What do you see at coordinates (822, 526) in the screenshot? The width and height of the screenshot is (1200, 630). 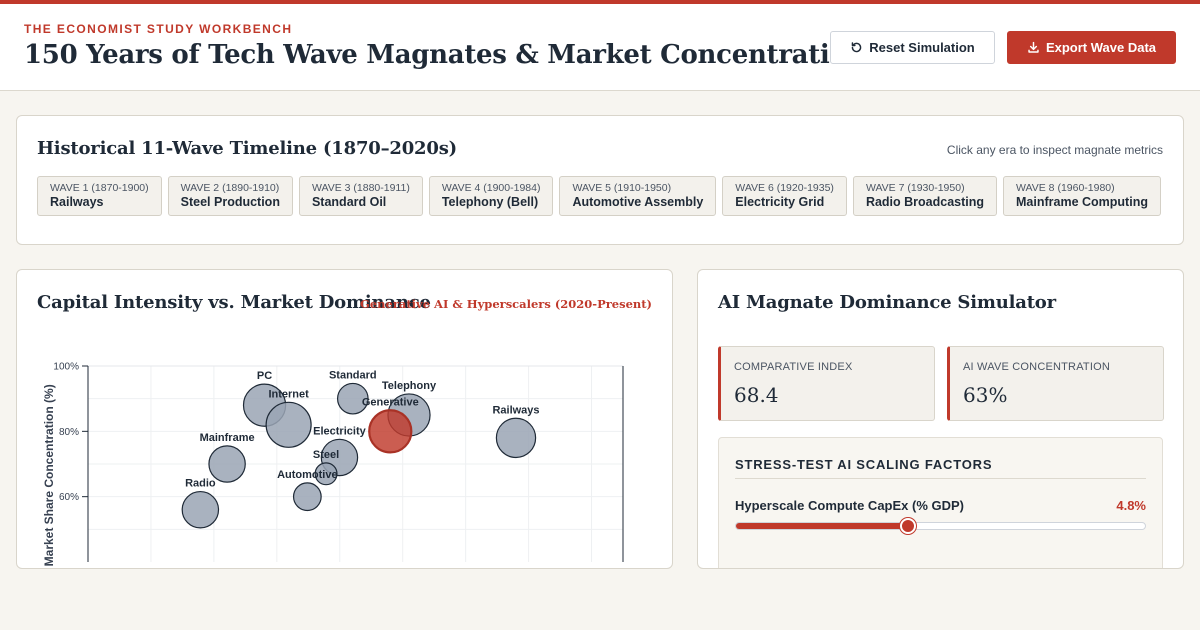 I see `capex-slider-fill` at bounding box center [822, 526].